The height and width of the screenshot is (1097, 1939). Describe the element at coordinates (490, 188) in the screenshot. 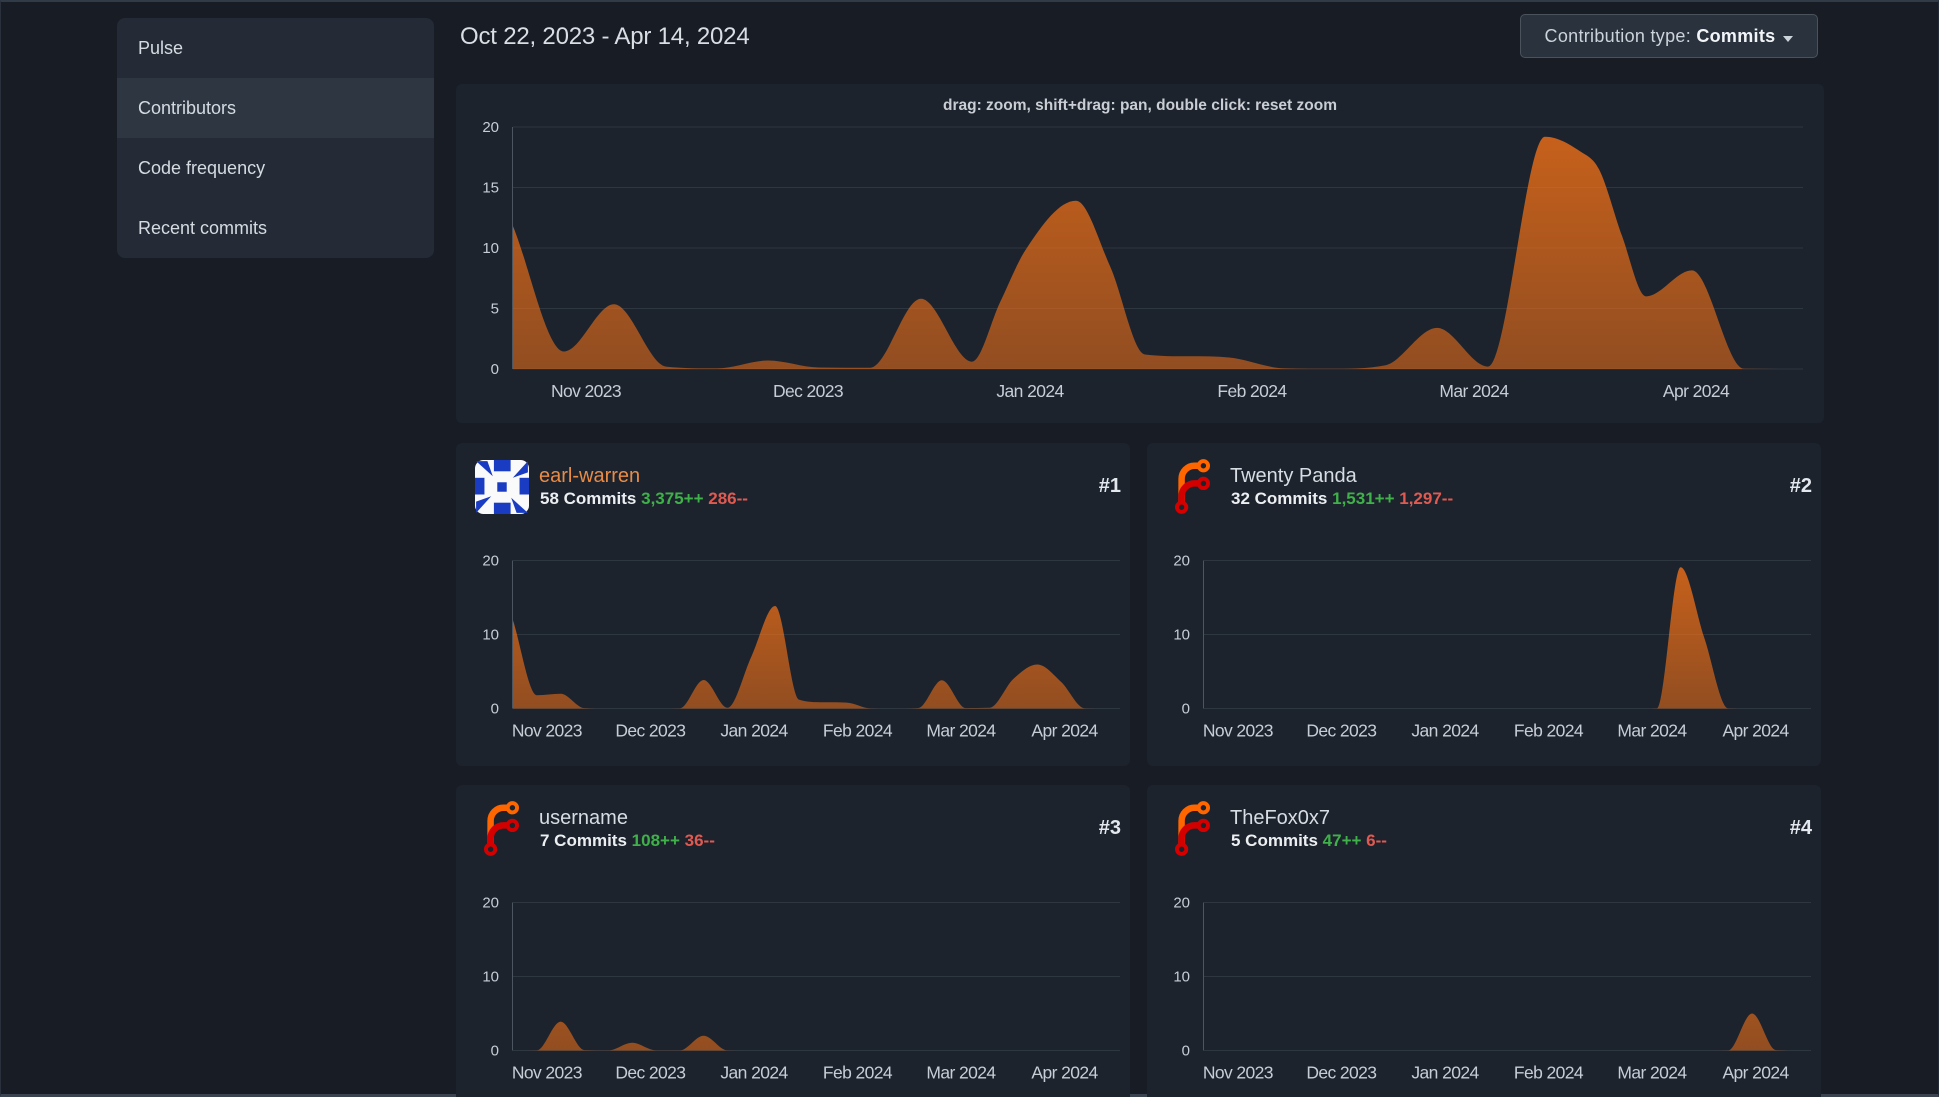

I see `svg-text: 15` at that location.